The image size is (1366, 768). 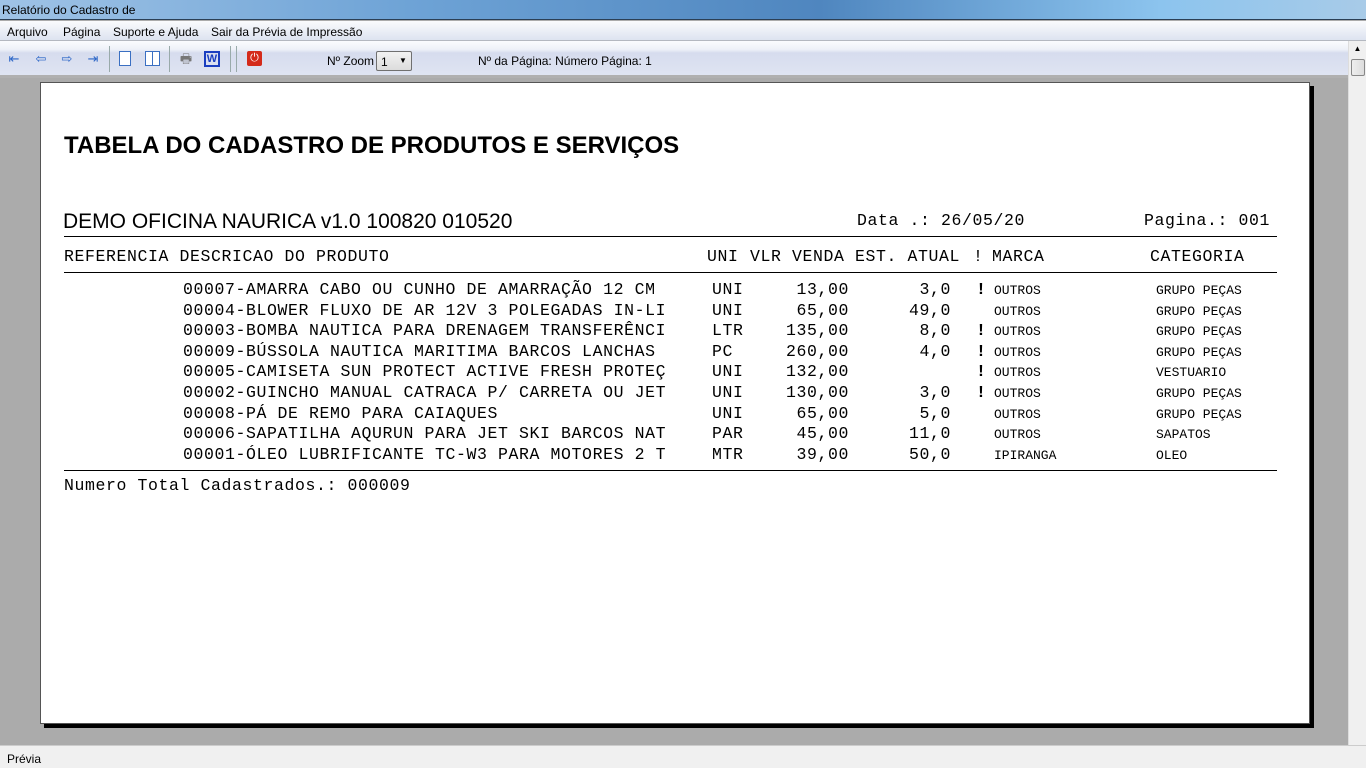 I want to click on word-export-icon: W, so click(x=212, y=59).